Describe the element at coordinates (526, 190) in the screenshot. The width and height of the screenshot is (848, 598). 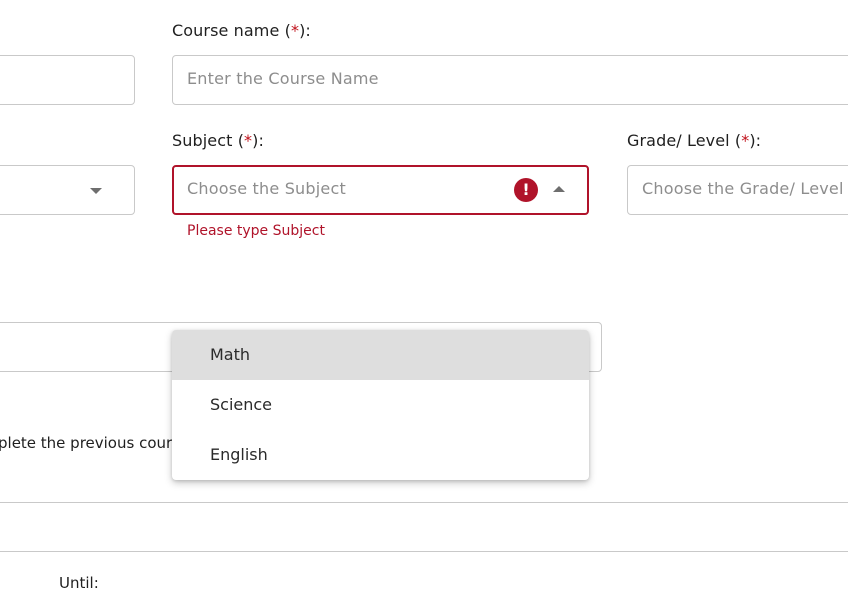
I see `error-exclamation-icon: !` at that location.